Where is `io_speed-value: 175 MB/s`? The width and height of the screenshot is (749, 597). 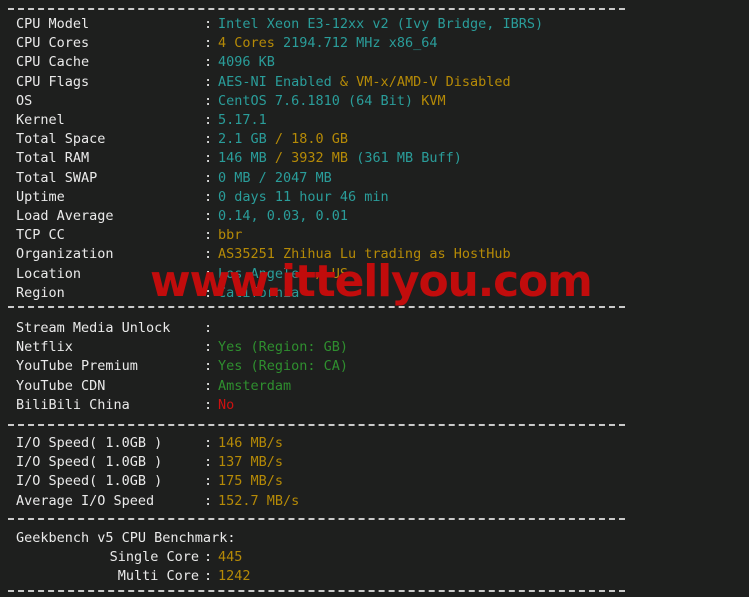
io_speed-value: 175 MB/s is located at coordinates (250, 481).